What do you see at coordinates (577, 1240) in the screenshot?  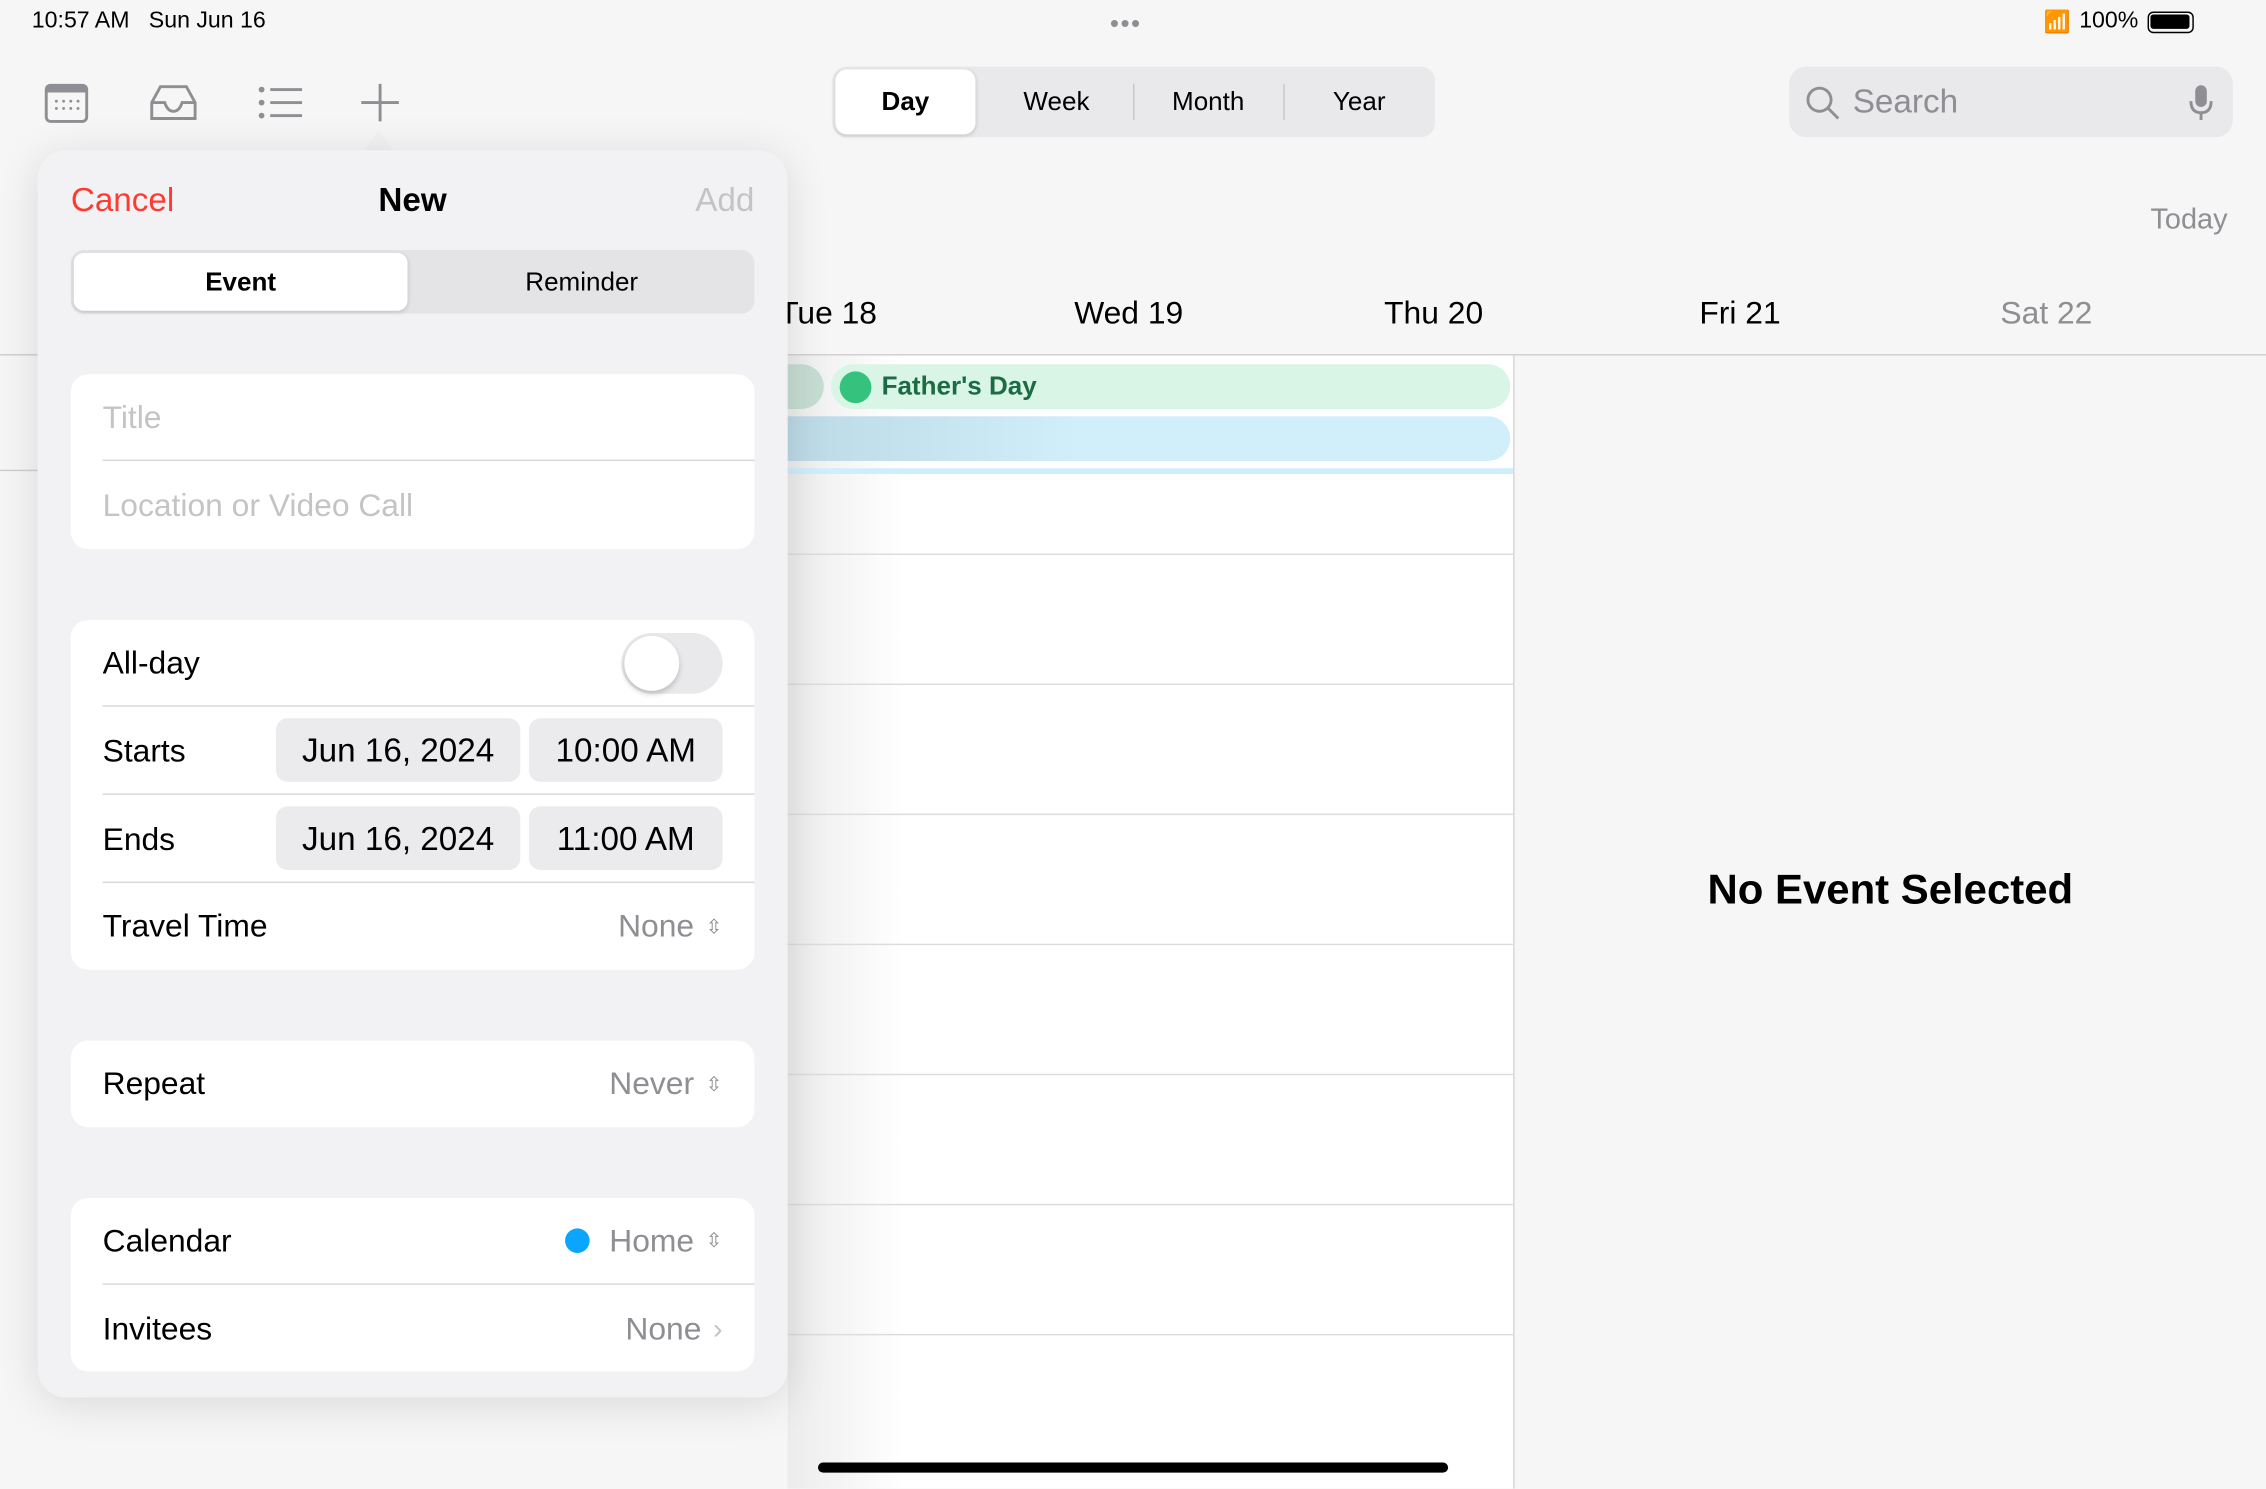 I see `calendar-color-dot` at bounding box center [577, 1240].